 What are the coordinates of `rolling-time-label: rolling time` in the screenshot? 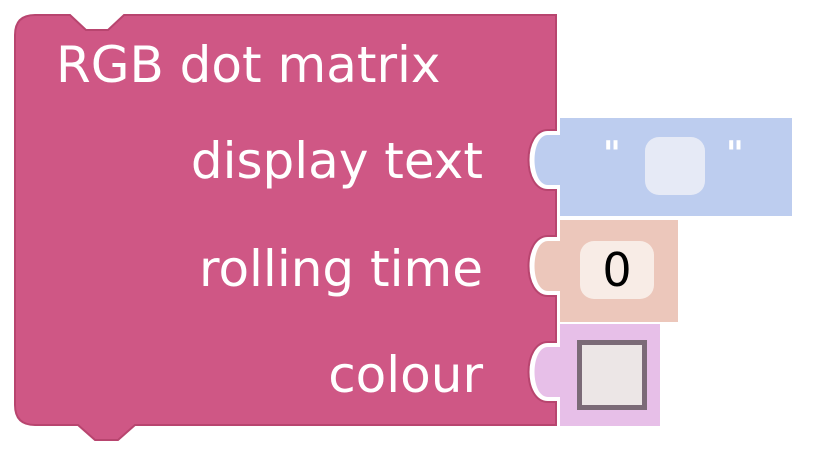 It's located at (340, 269).